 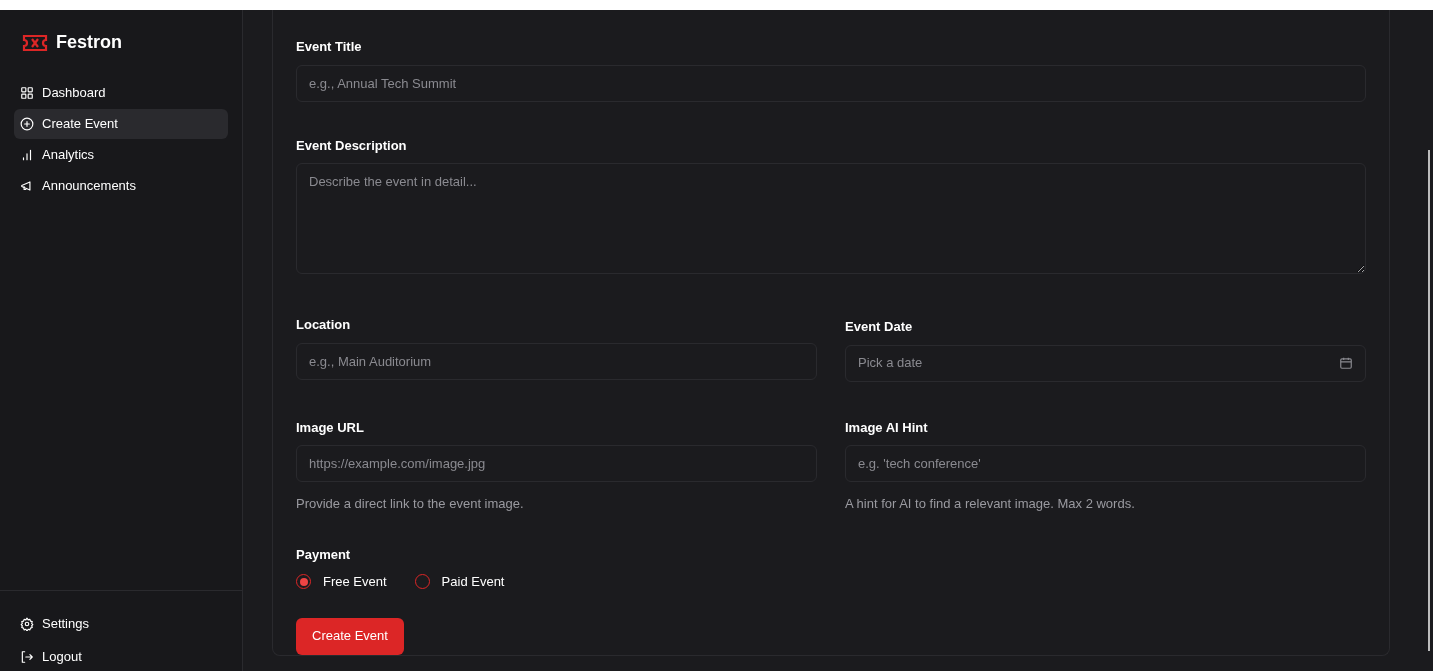 I want to click on date-picker: Pick a date, so click(x=1105, y=363).